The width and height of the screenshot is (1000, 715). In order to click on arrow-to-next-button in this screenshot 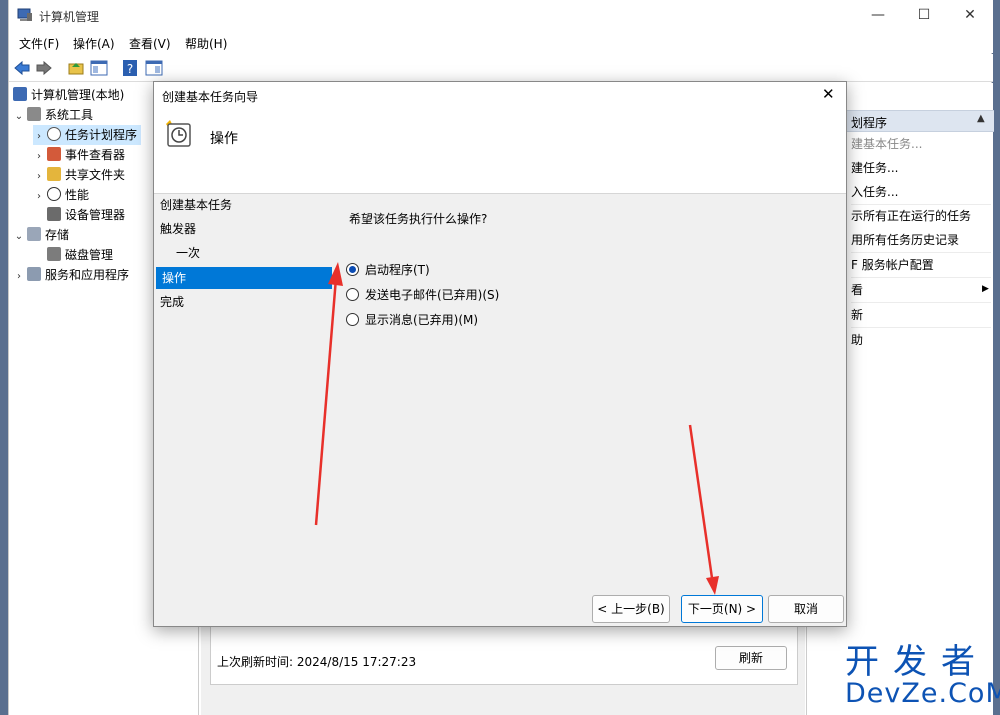, I will do `click(701, 505)`.